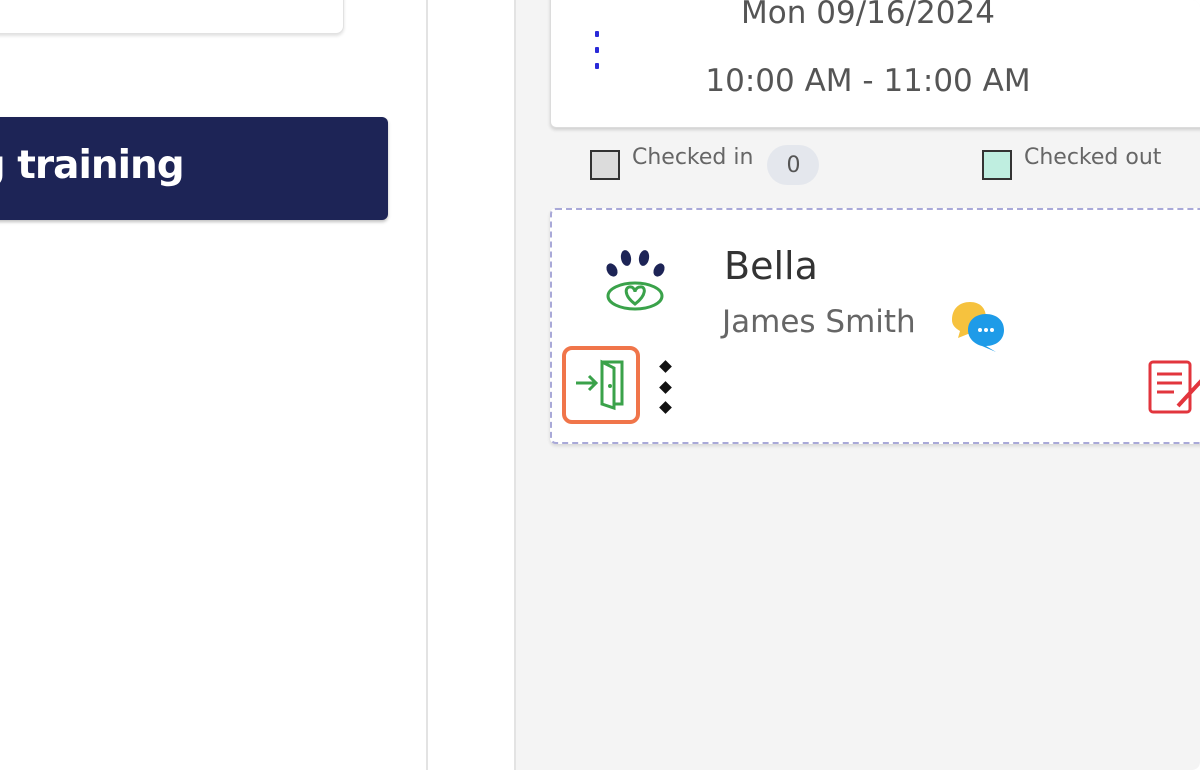 This screenshot has width=1200, height=770. What do you see at coordinates (693, 157) in the screenshot?
I see `checked-in-label: Checked in` at bounding box center [693, 157].